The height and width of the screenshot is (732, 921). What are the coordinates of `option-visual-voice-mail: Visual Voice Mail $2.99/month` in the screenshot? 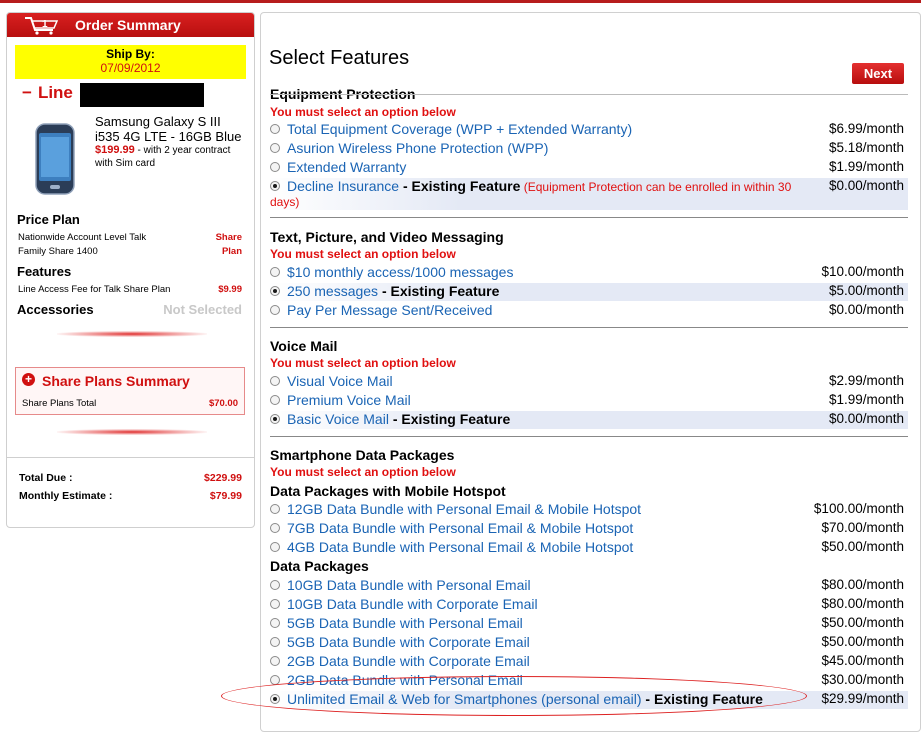 It's located at (588, 382).